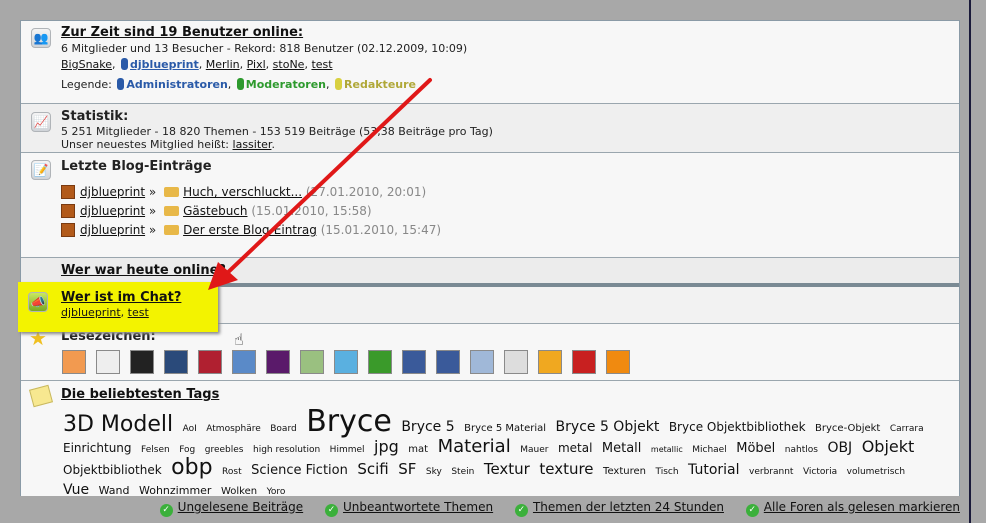 The height and width of the screenshot is (523, 986). Describe the element at coordinates (418, 507) in the screenshot. I see `unanswered-topics-link: Unbeantwortete Themen` at that location.